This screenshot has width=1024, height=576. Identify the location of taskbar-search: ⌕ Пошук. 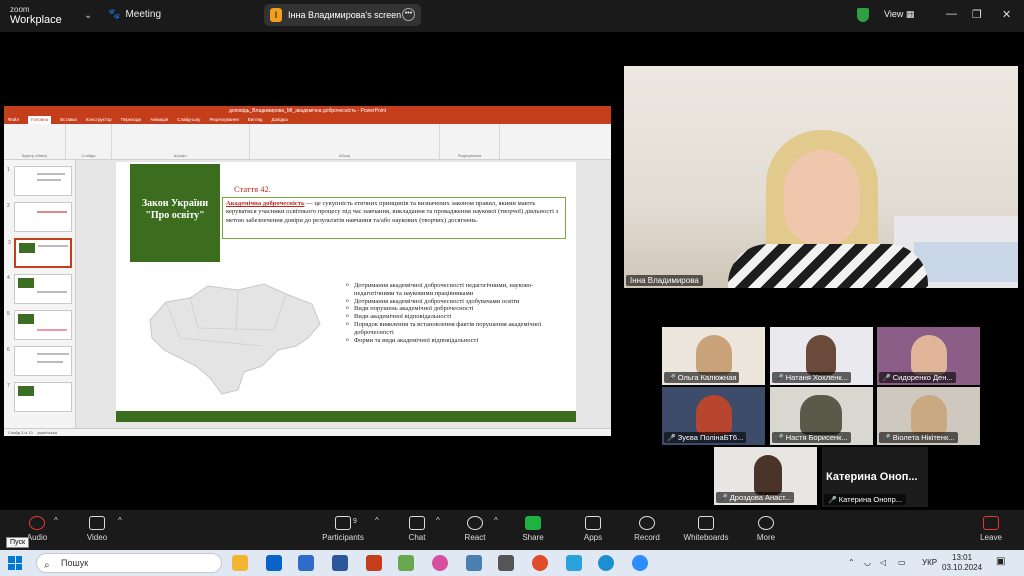
(129, 563).